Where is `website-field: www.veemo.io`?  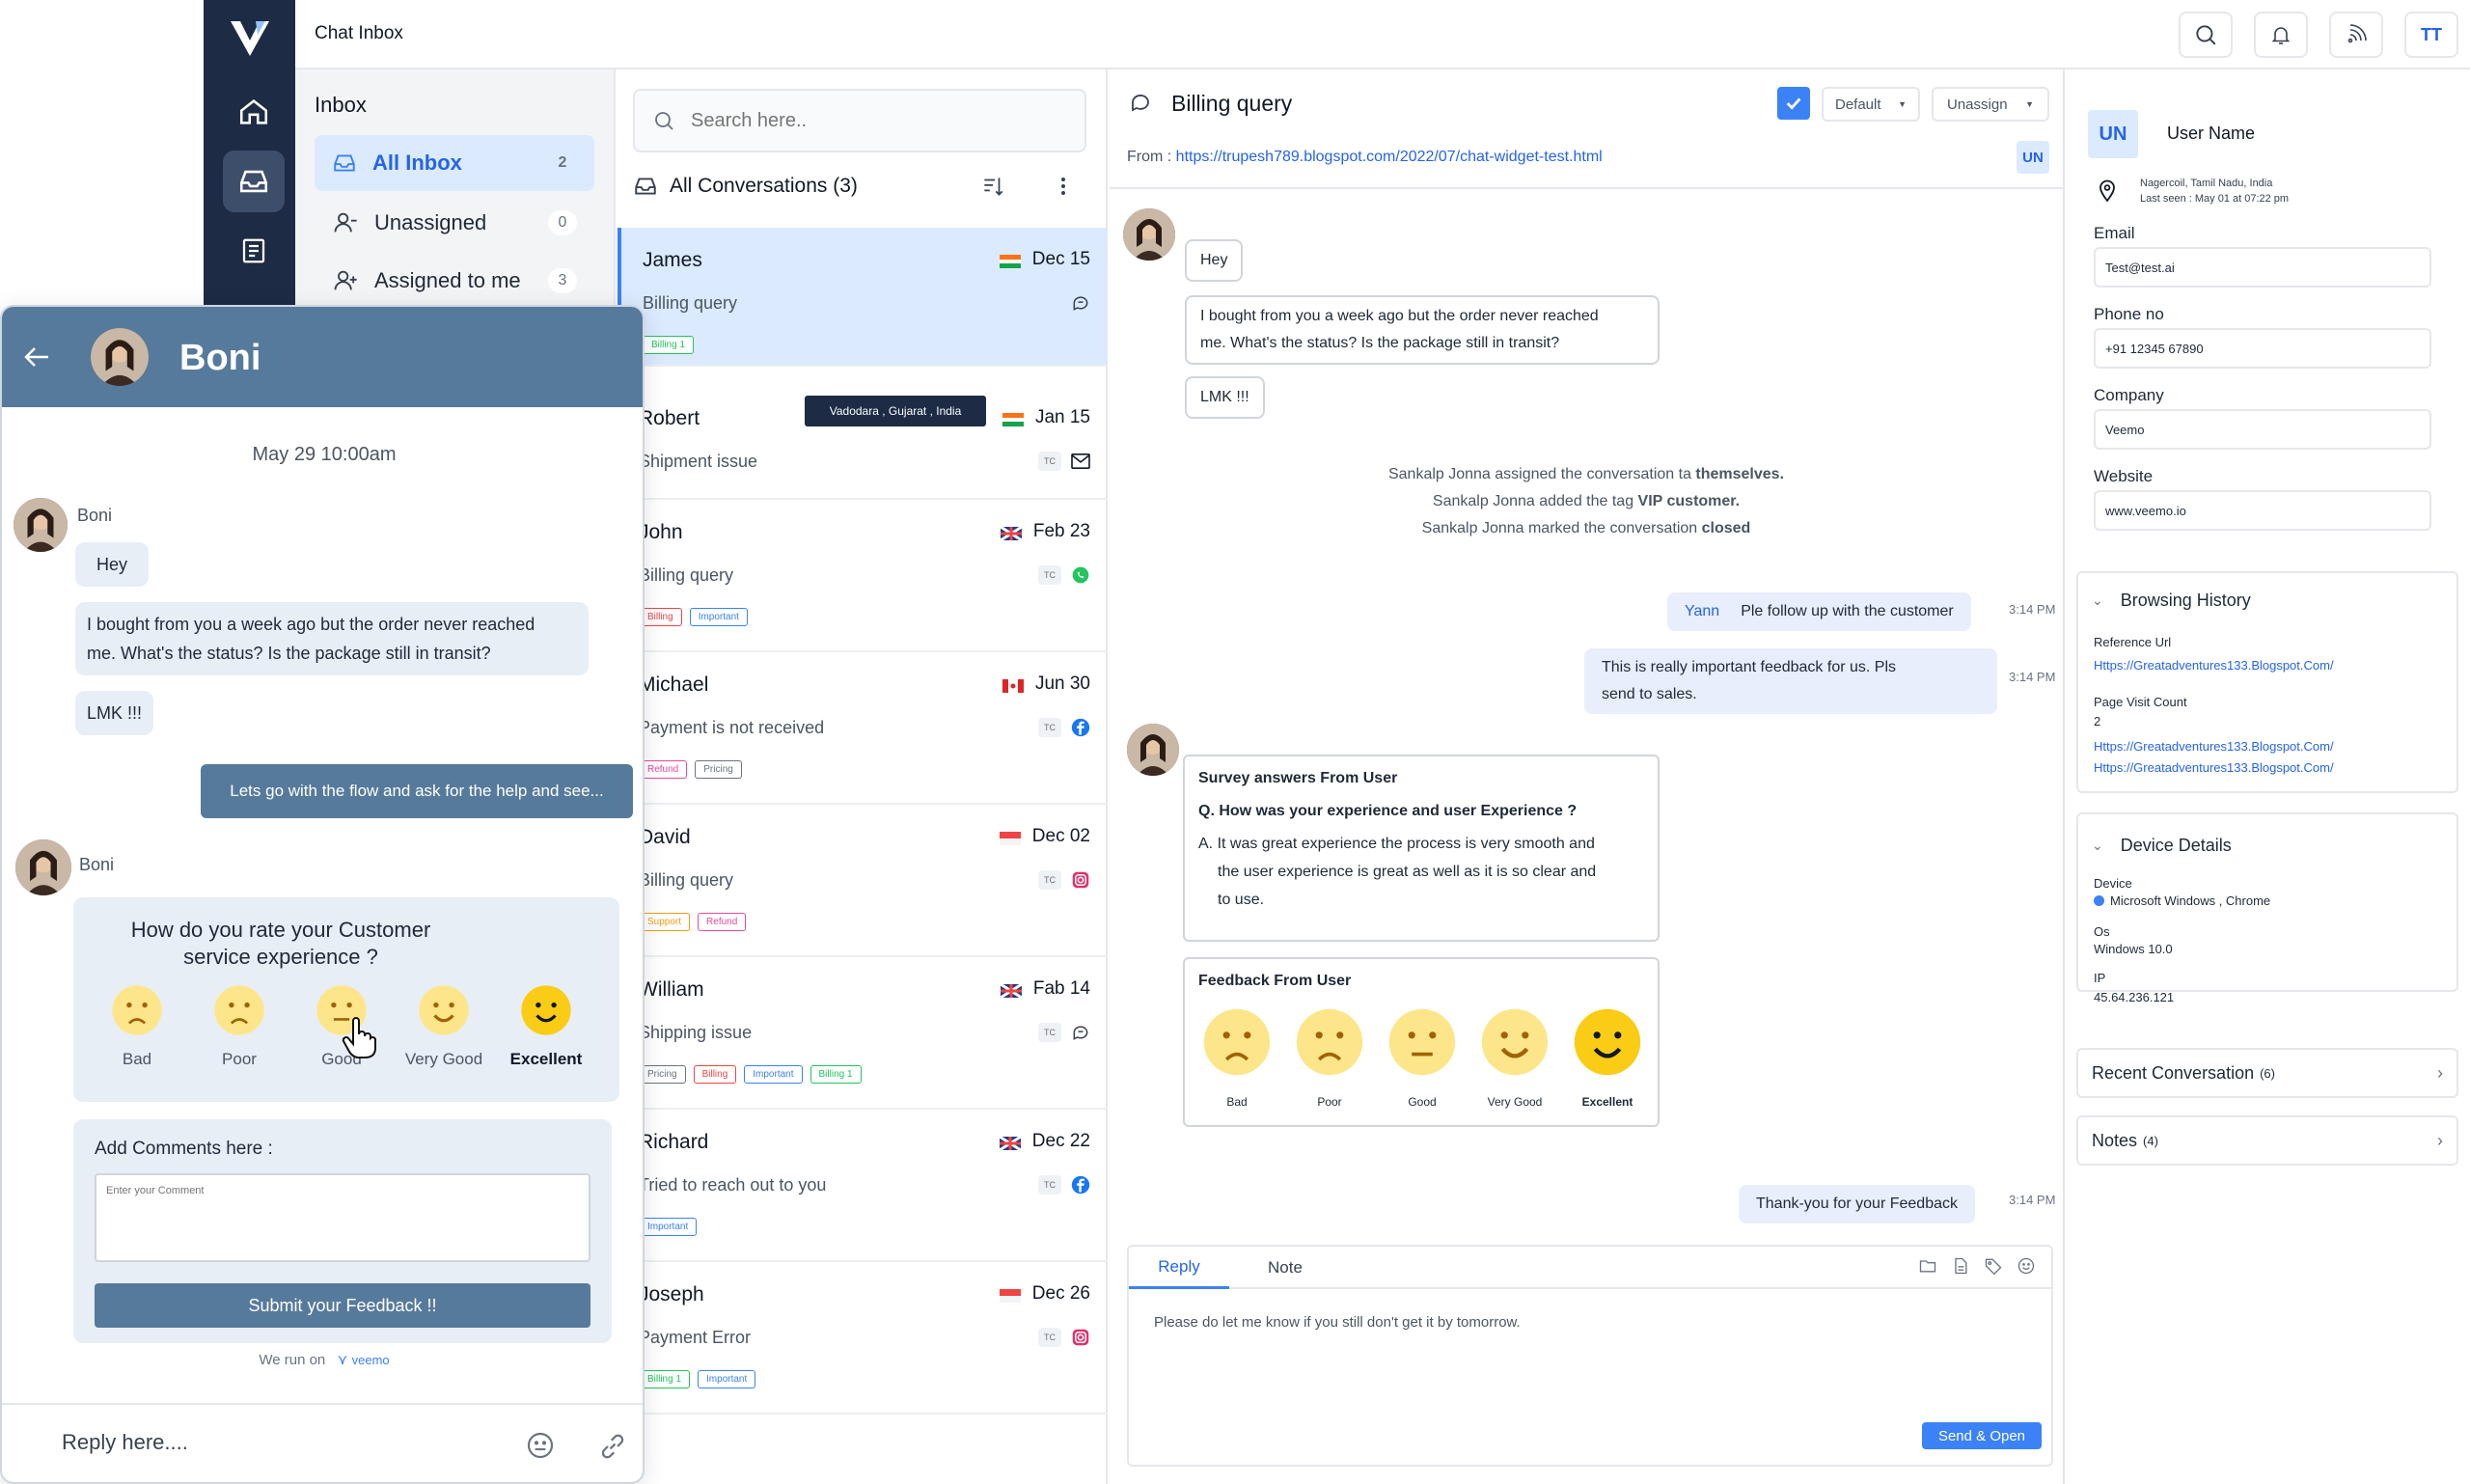
website-field: www.veemo.io is located at coordinates (2262, 510).